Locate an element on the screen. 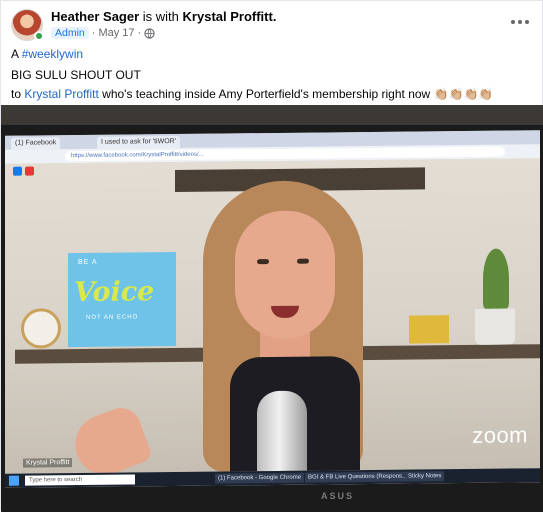 This screenshot has height=512, width=543. plant is located at coordinates (496, 278).